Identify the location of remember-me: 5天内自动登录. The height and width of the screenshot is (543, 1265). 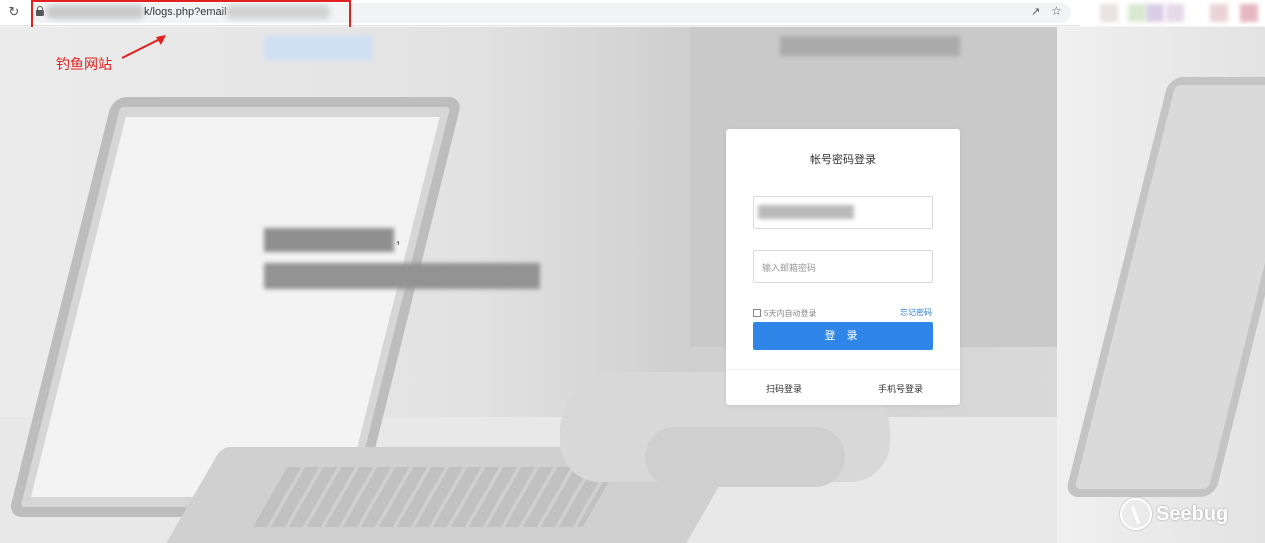
(784, 313).